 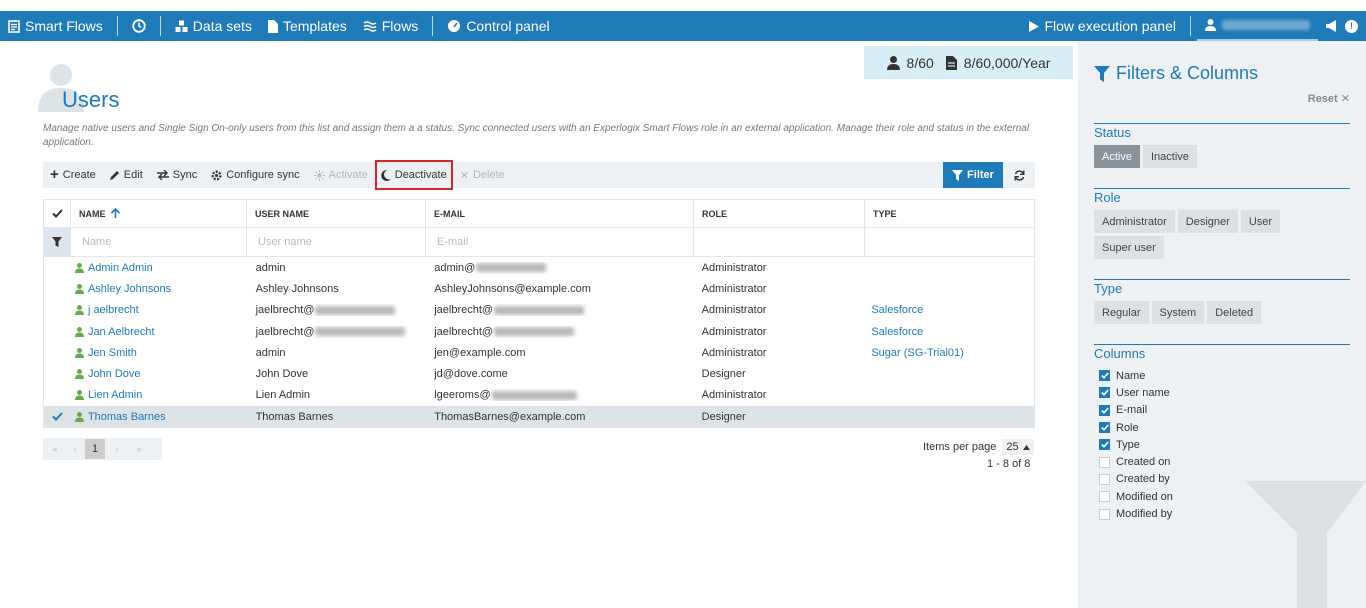 I want to click on column-header-username: USER NAME, so click(x=336, y=213).